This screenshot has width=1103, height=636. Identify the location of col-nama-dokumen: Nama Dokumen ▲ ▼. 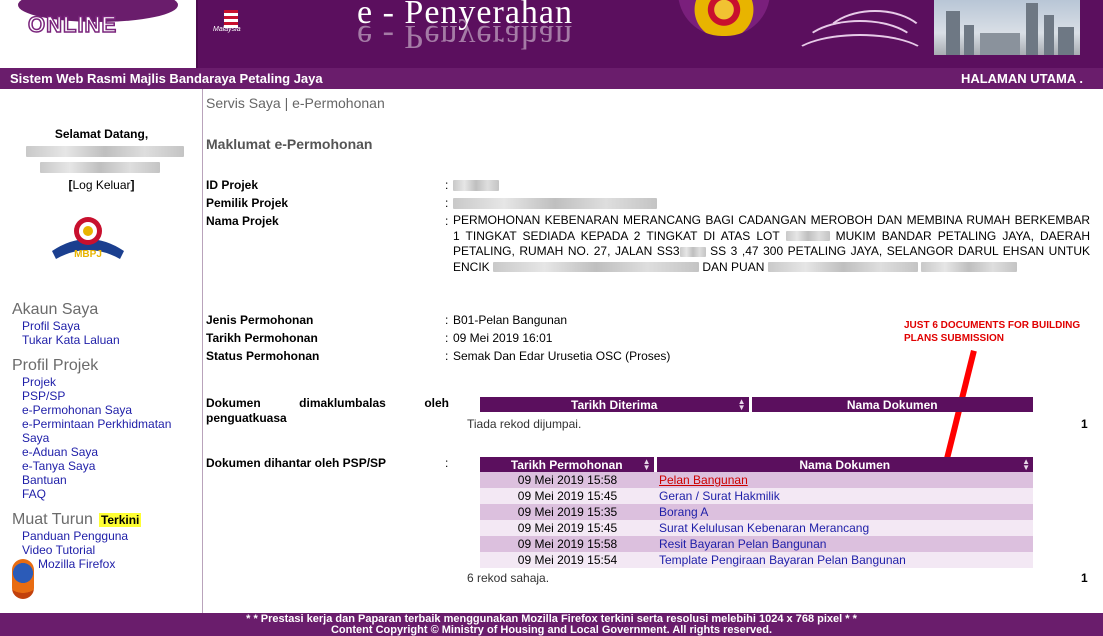
(844, 464).